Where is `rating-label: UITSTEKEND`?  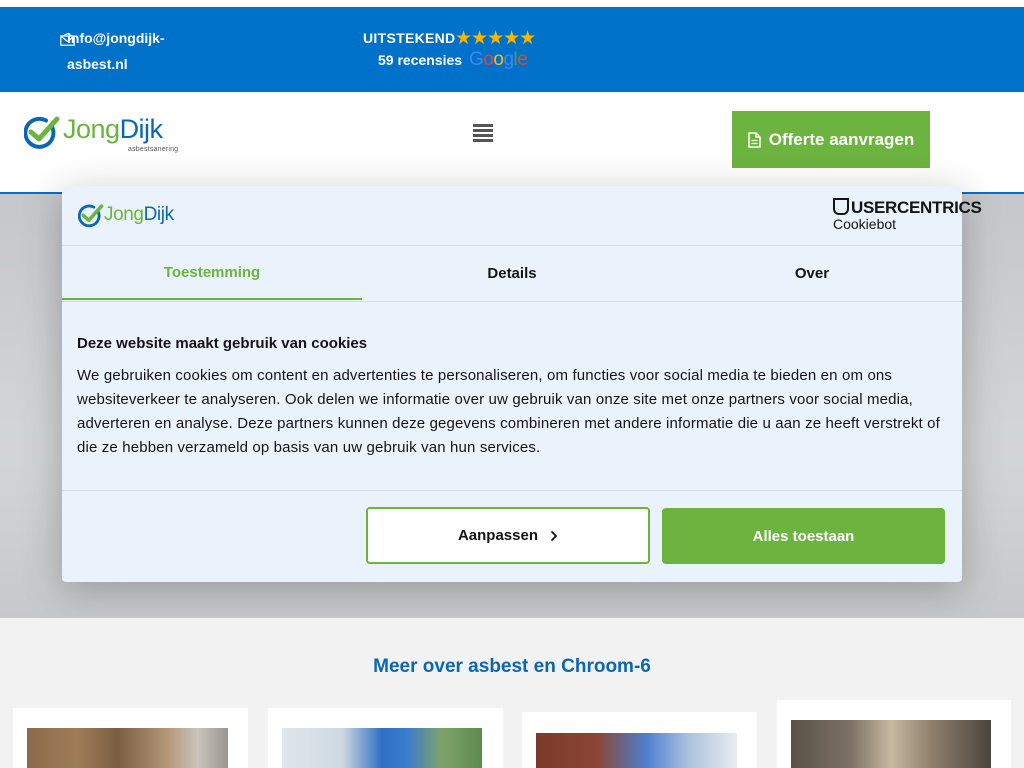
rating-label: UITSTEKEND is located at coordinates (409, 38).